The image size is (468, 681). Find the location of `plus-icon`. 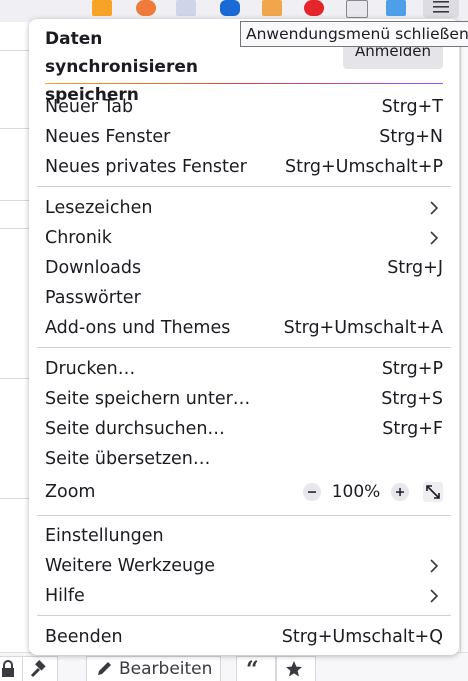

plus-icon is located at coordinates (400, 492).